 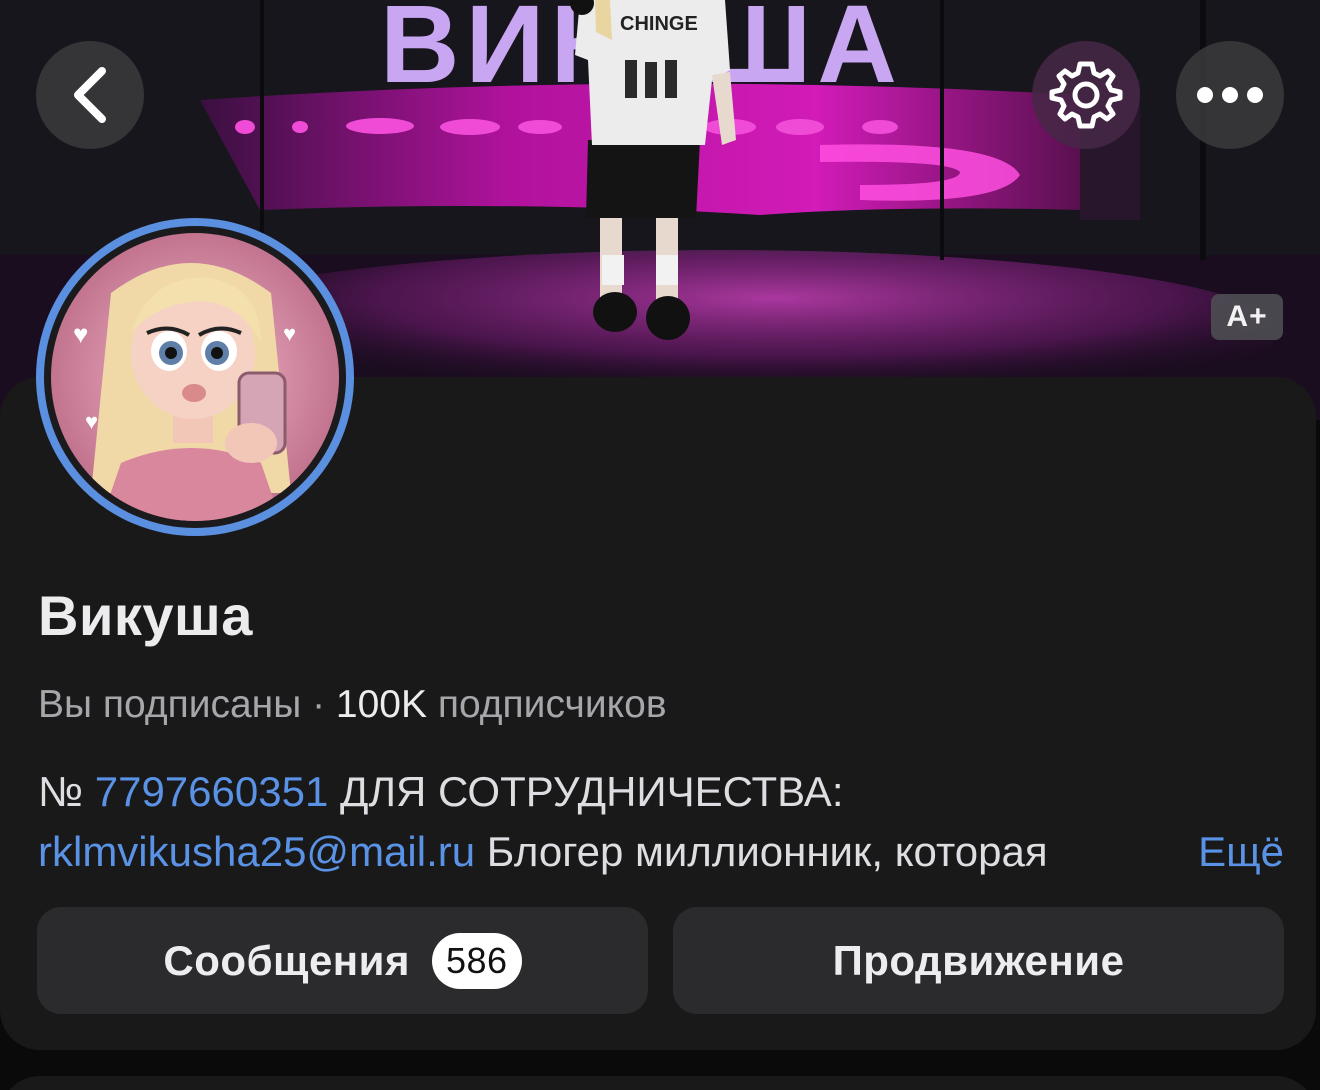 I want to click on messages-button: Сообщения 586, so click(x=342, y=960).